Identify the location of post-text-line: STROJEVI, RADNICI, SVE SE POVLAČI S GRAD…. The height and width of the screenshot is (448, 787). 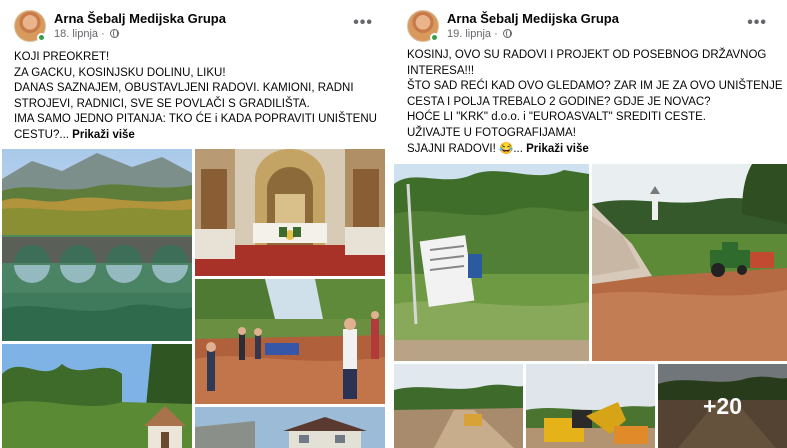
(162, 103).